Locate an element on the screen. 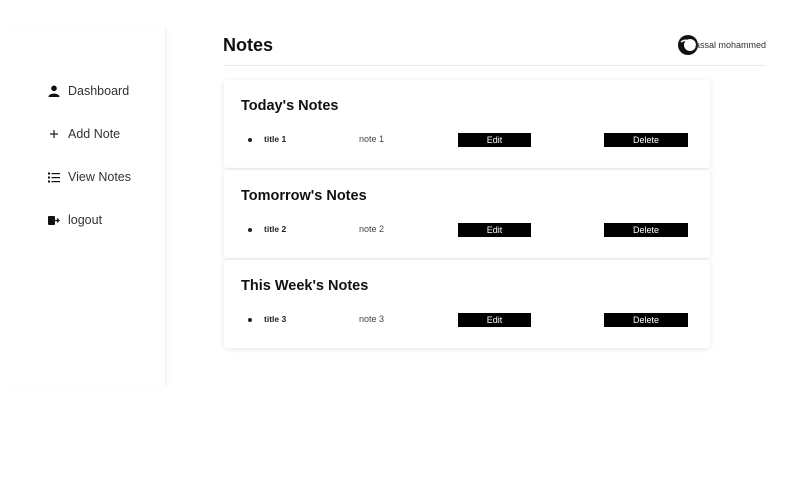 The image size is (794, 487). sidebar-item-dashboard: Dashboard is located at coordinates (88, 91).